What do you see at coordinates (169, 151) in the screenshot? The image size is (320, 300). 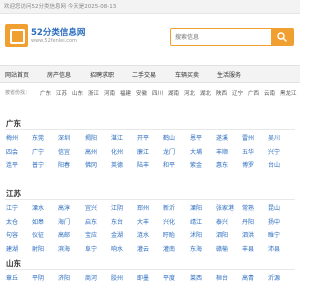 I see `city-link: 龙门` at bounding box center [169, 151].